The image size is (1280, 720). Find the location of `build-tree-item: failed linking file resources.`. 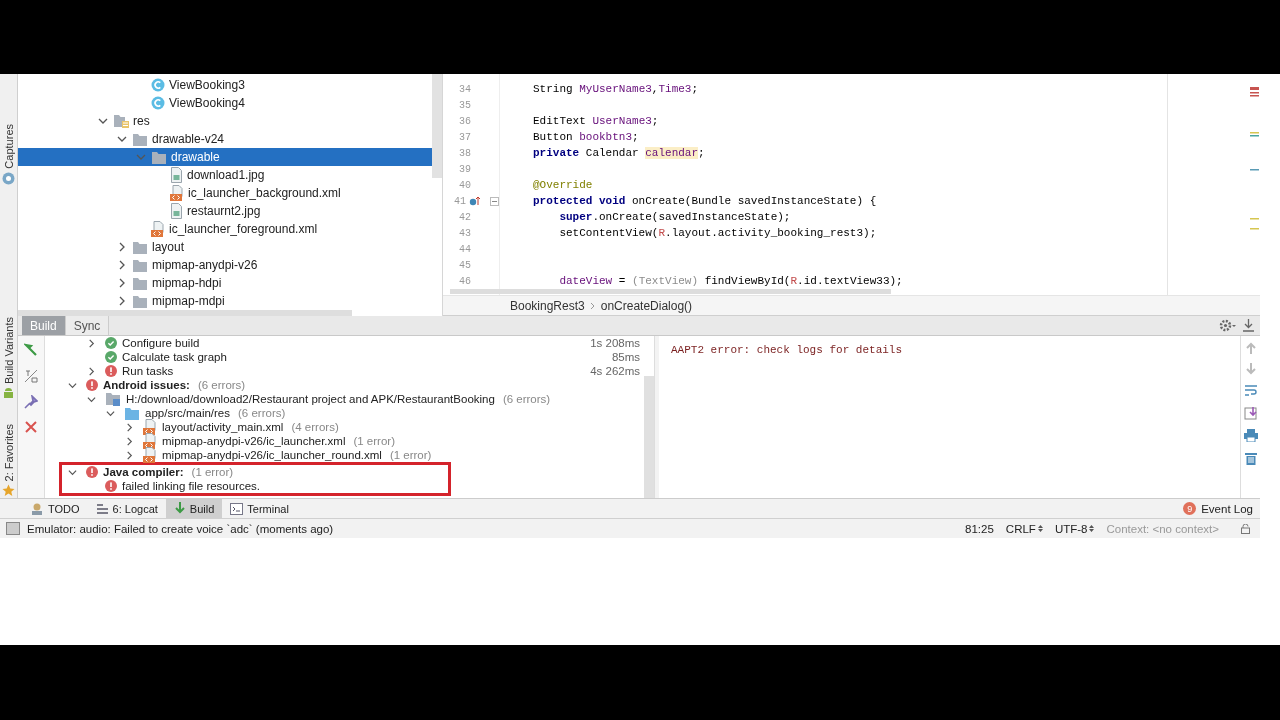

build-tree-item: failed linking file resources. is located at coordinates (255, 486).